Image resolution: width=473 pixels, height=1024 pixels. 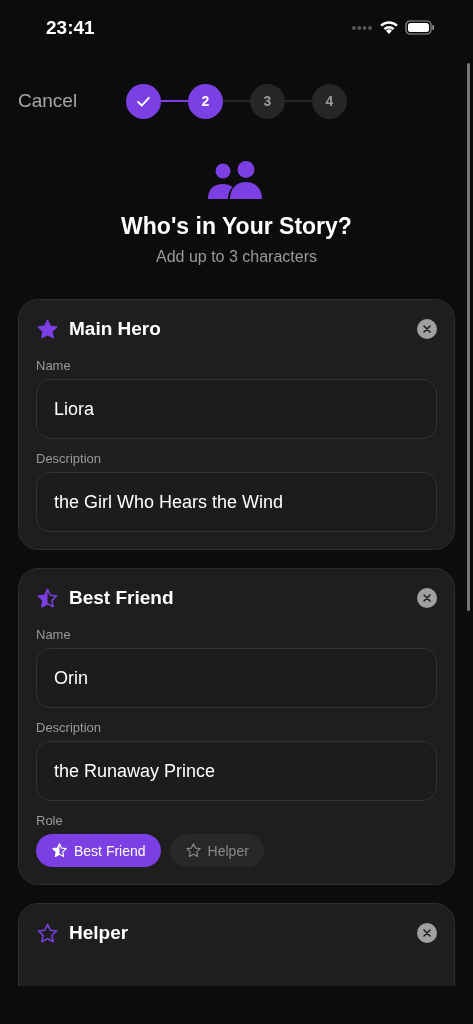 I want to click on card-title: Best Friend, so click(x=122, y=598).